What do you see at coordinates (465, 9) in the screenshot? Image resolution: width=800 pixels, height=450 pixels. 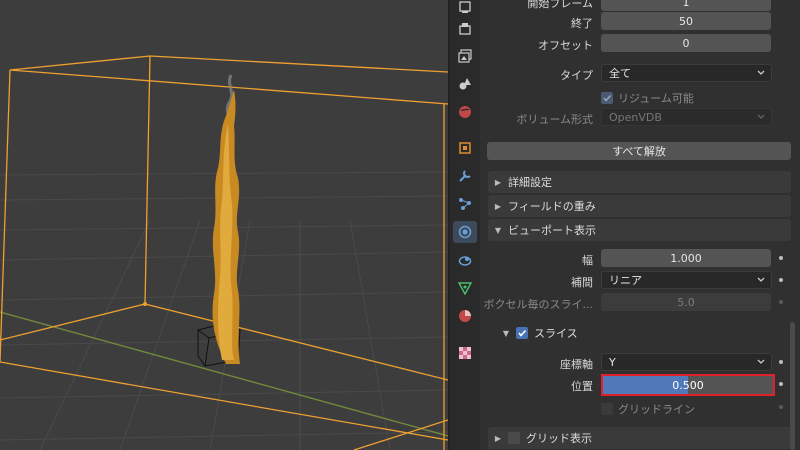 I see `render-icon` at bounding box center [465, 9].